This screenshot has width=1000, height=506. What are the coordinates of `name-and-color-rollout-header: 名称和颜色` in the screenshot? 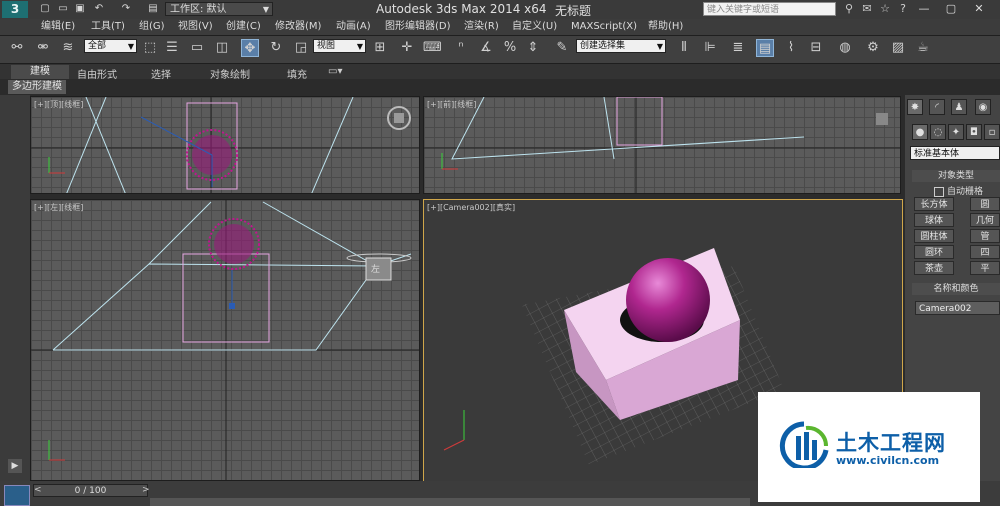 It's located at (956, 289).